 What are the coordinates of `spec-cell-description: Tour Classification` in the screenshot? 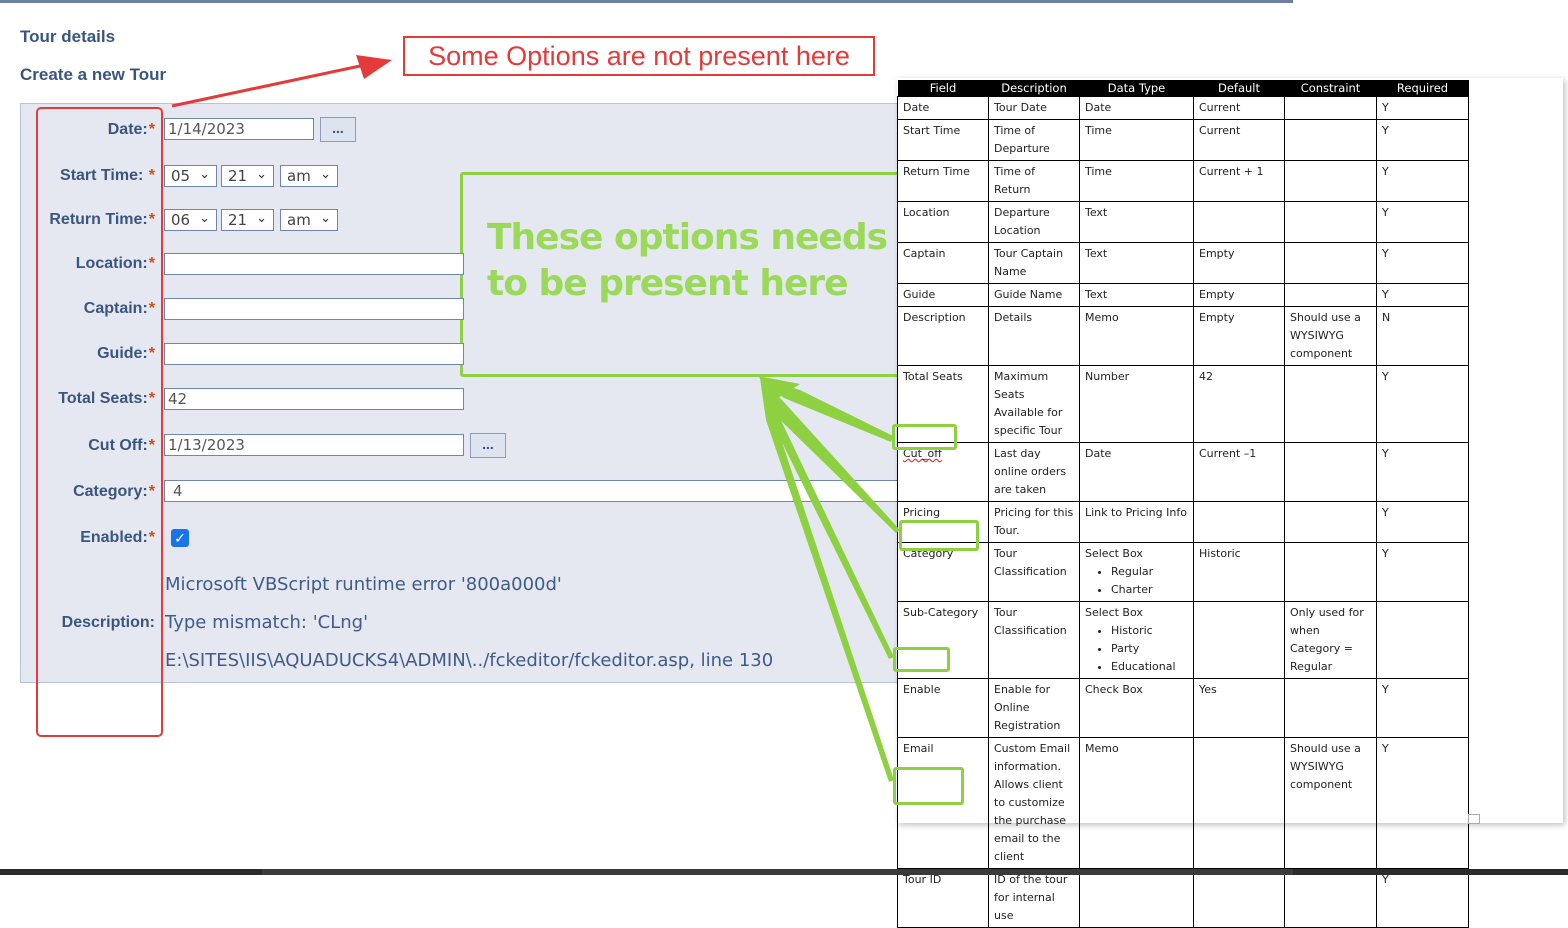 It's located at (1034, 572).